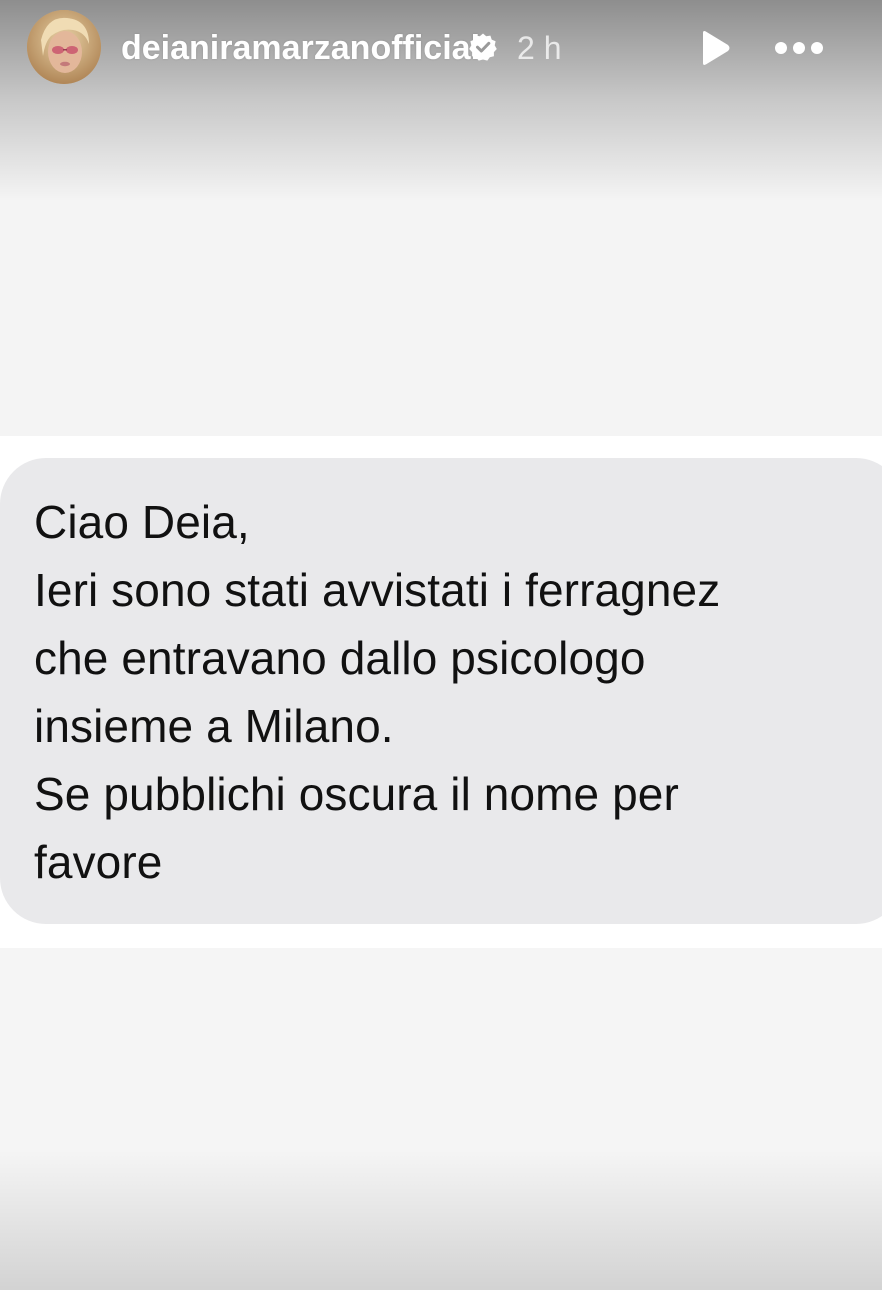  I want to click on verified-badge-icon, so click(483, 47).